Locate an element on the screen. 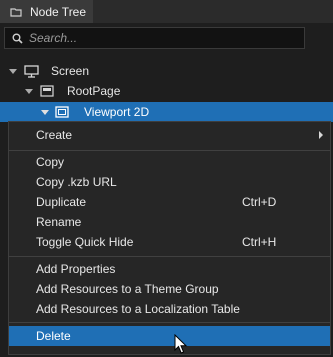  menu-item-label: Copy .kzb URL is located at coordinates (76, 182).